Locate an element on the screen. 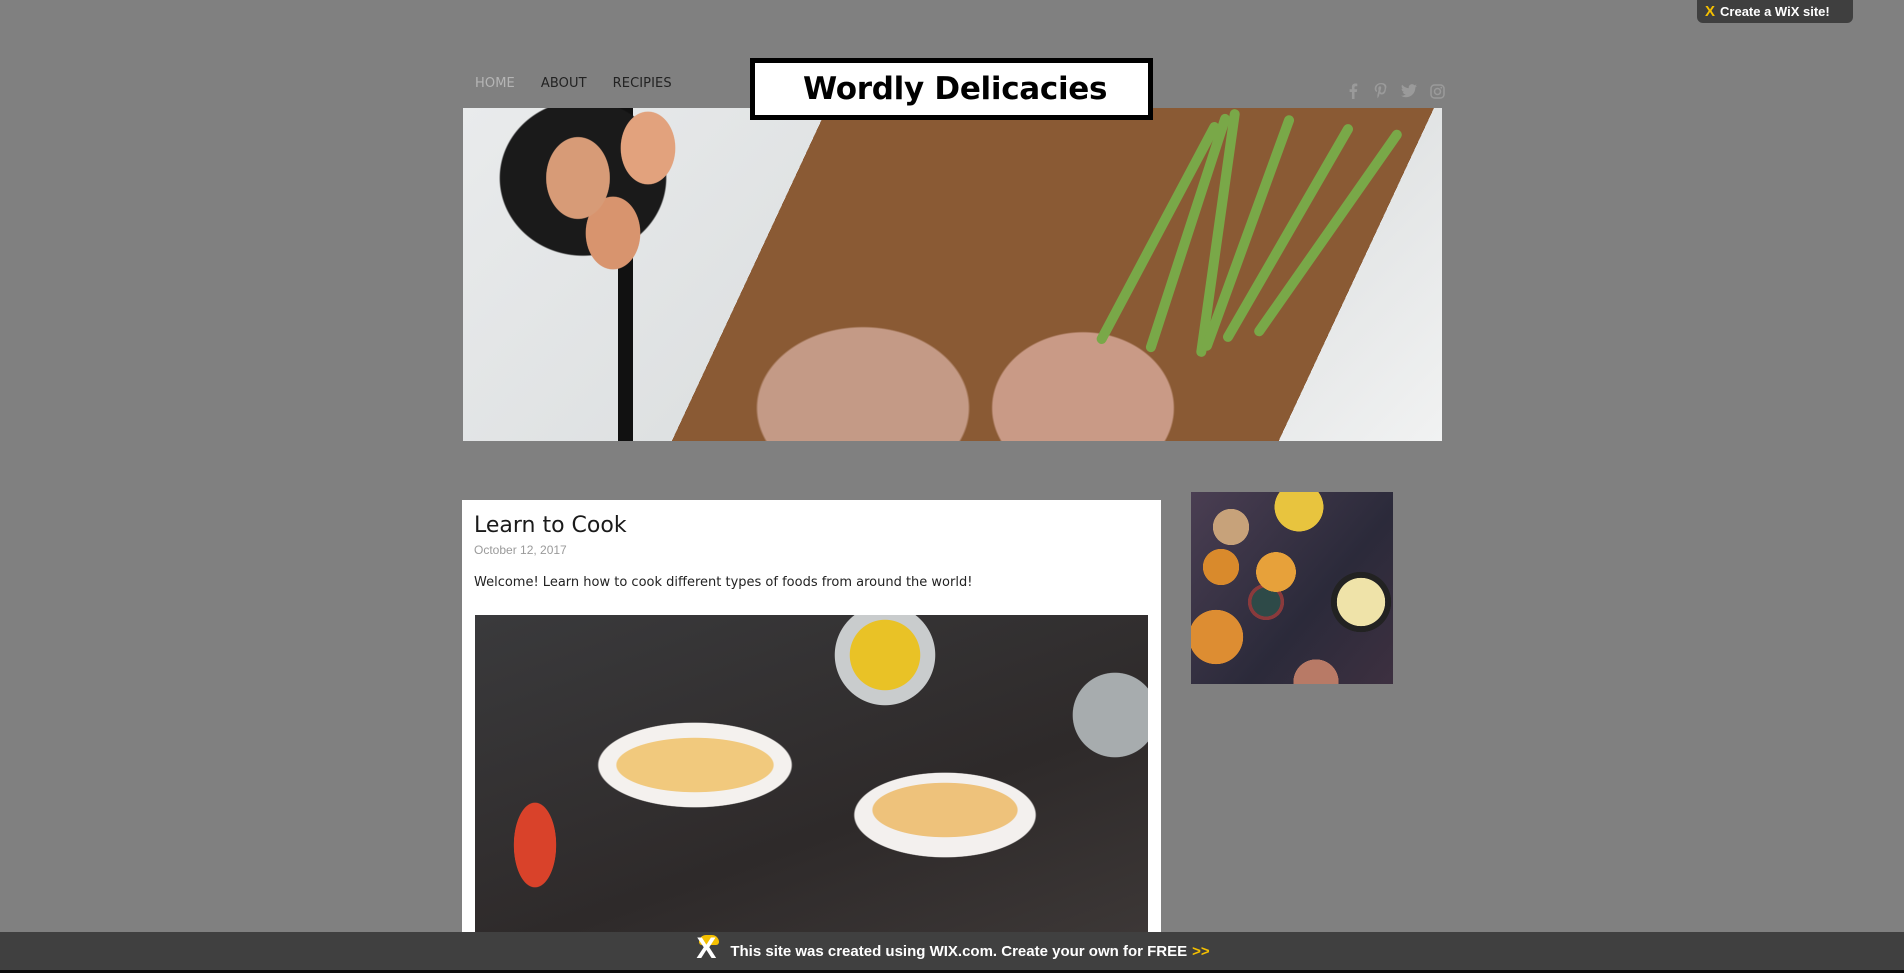 This screenshot has height=973, width=1904. instagram-icon is located at coordinates (1437, 91).